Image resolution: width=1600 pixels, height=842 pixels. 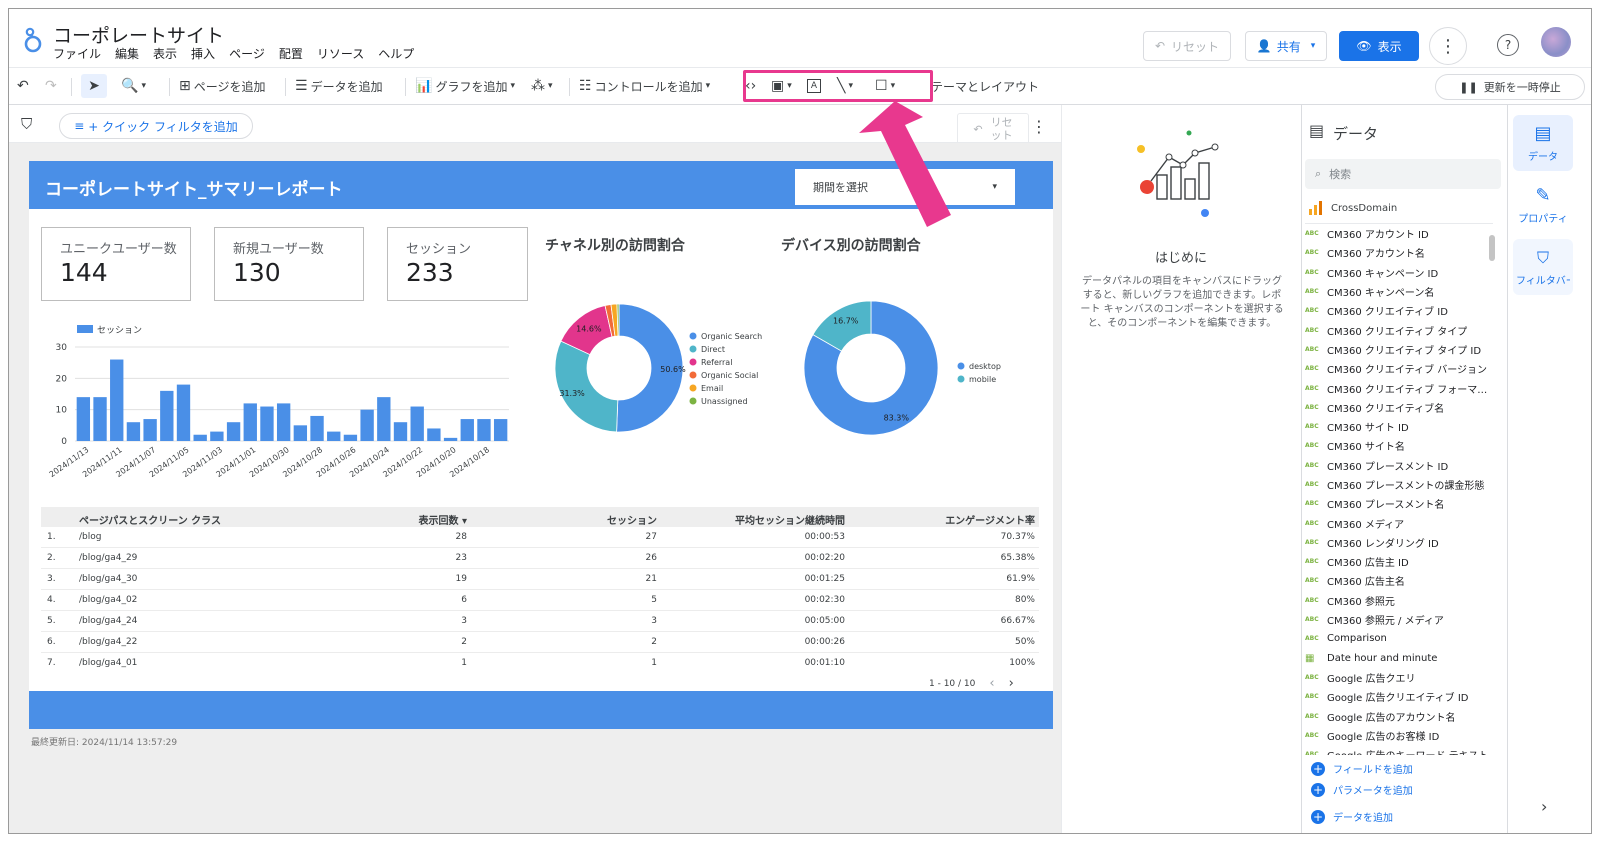 What do you see at coordinates (1039, 126) in the screenshot?
I see `filter-more-icon: ⋮` at bounding box center [1039, 126].